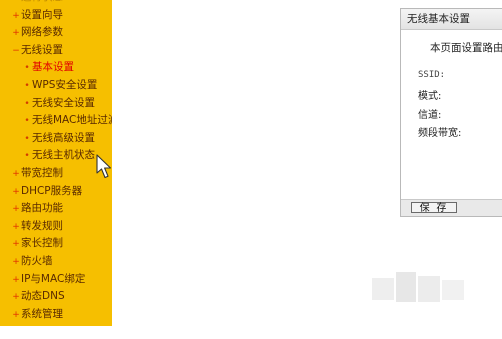 This screenshot has width=502, height=339. Describe the element at coordinates (16, 50) in the screenshot. I see `collapse-minus-icon: −` at that location.